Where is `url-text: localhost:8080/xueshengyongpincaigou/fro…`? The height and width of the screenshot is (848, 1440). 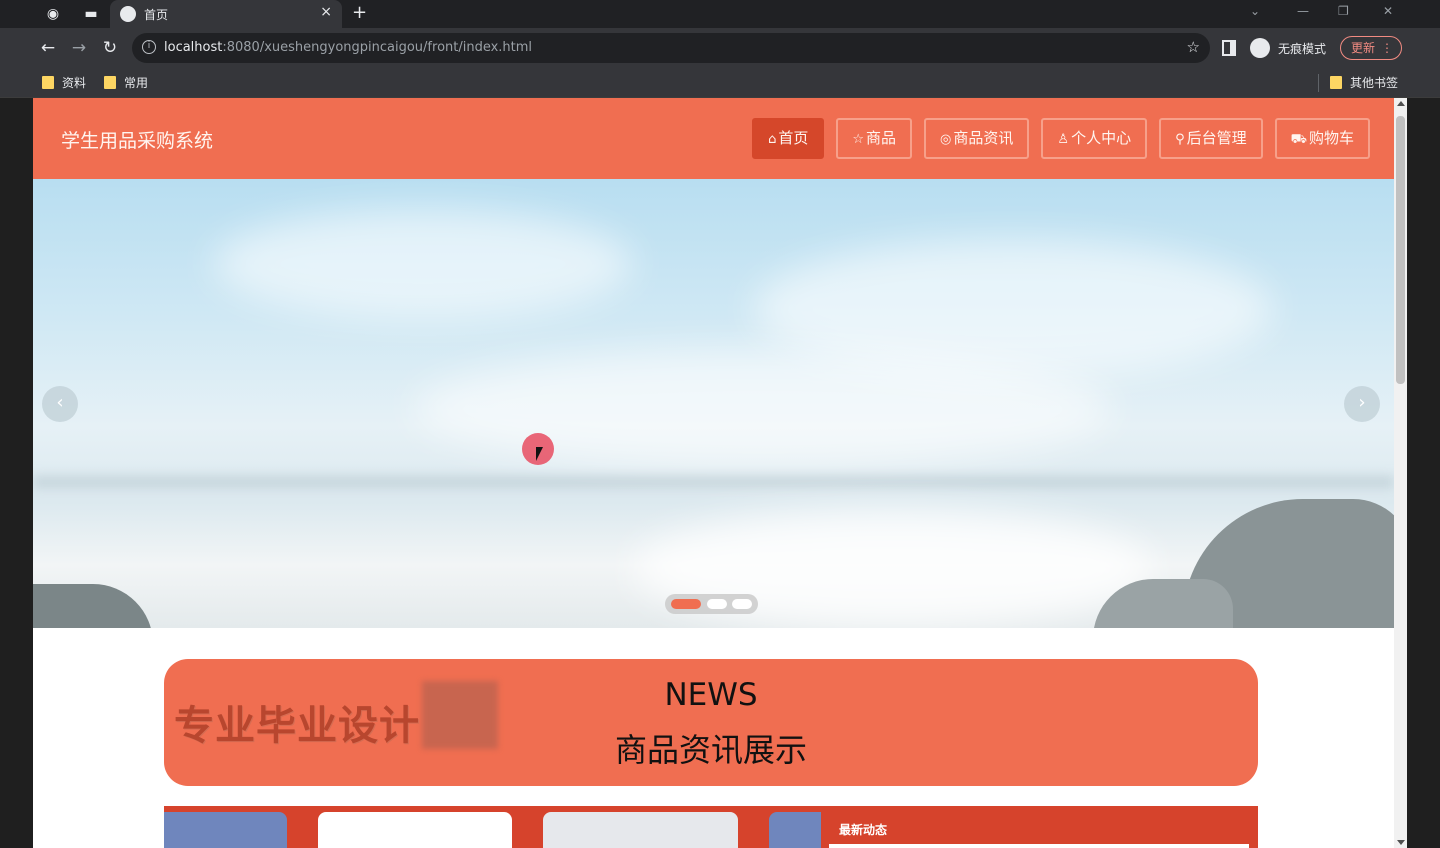 url-text: localhost:8080/xueshengyongpincaigou/fro… is located at coordinates (348, 47).